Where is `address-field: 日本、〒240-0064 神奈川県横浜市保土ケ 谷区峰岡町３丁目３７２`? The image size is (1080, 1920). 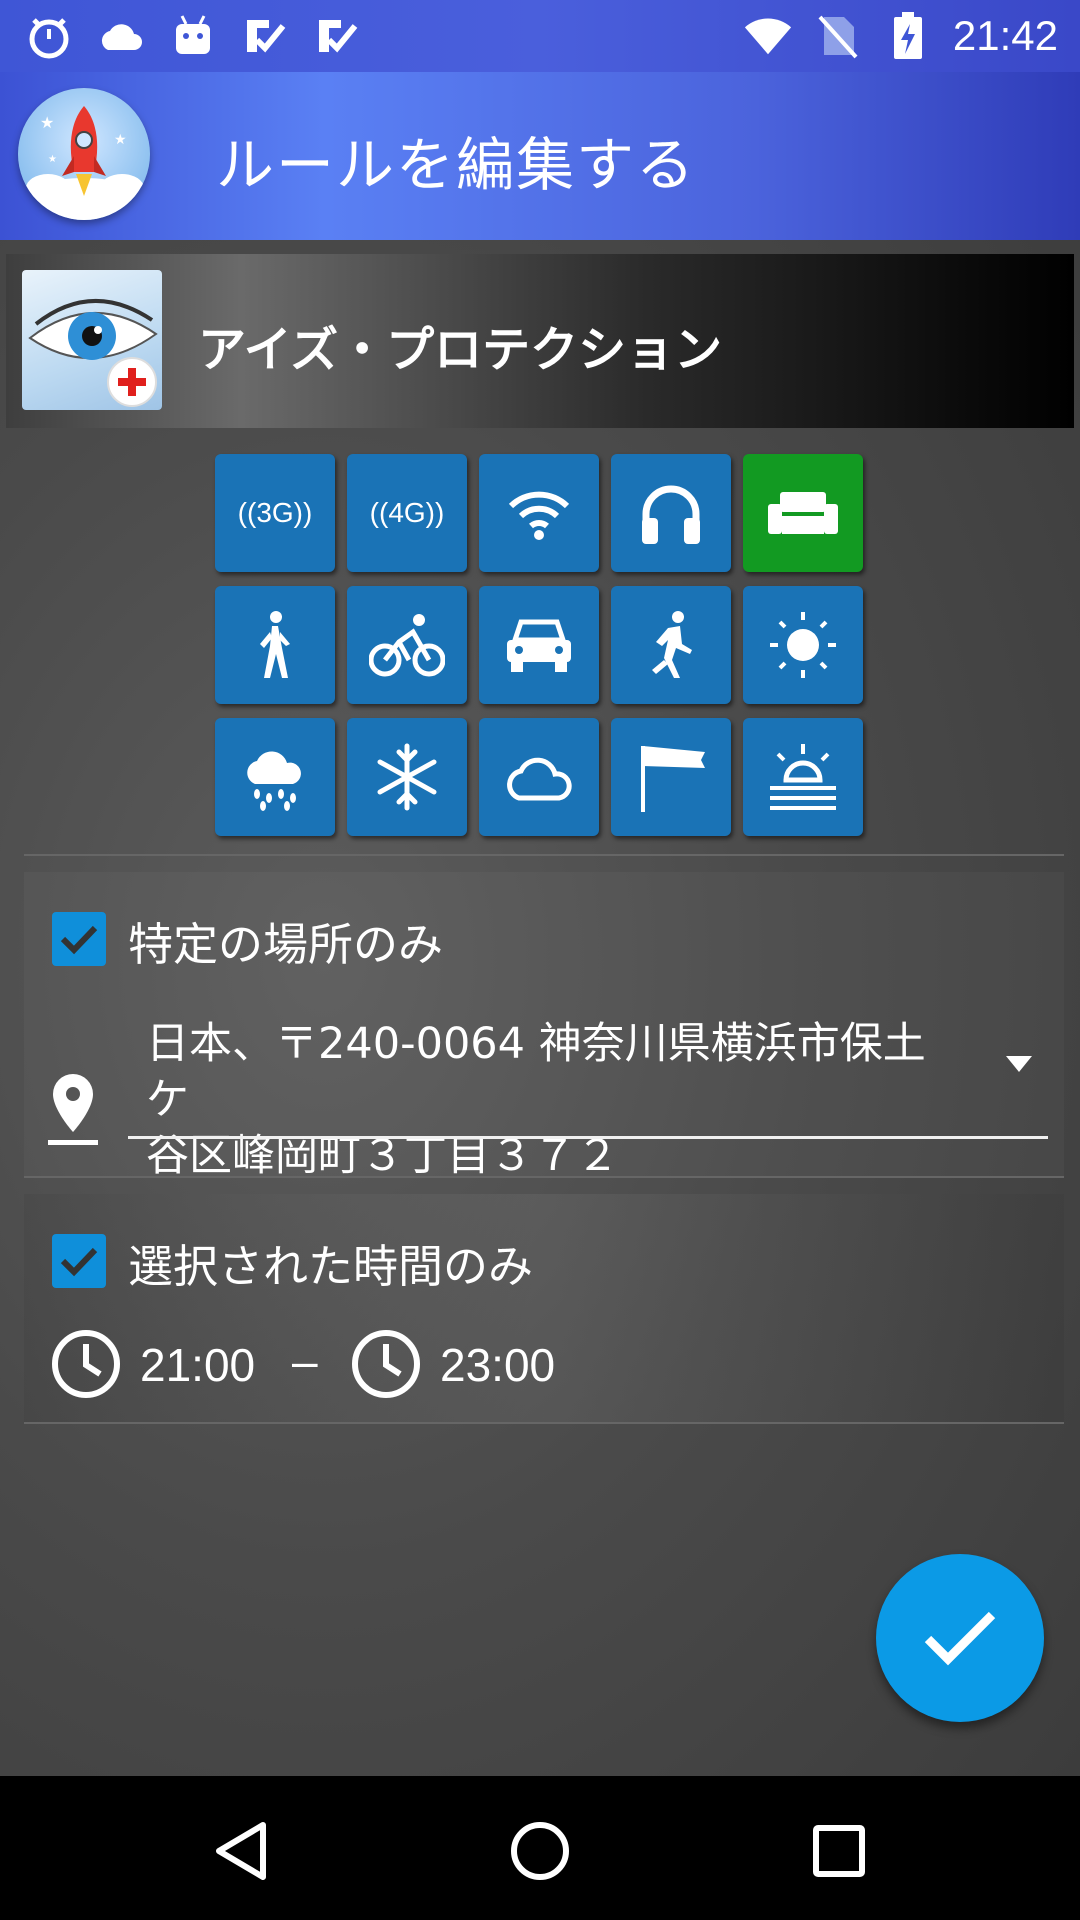
address-field: 日本、〒240-0064 神奈川県横浜市保土ケ 谷区峰岡町３丁目３７２ is located at coordinates (538, 1100).